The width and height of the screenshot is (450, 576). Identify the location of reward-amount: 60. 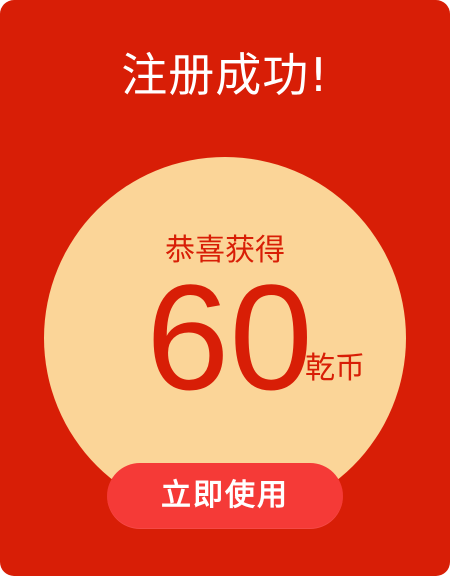
(229, 337).